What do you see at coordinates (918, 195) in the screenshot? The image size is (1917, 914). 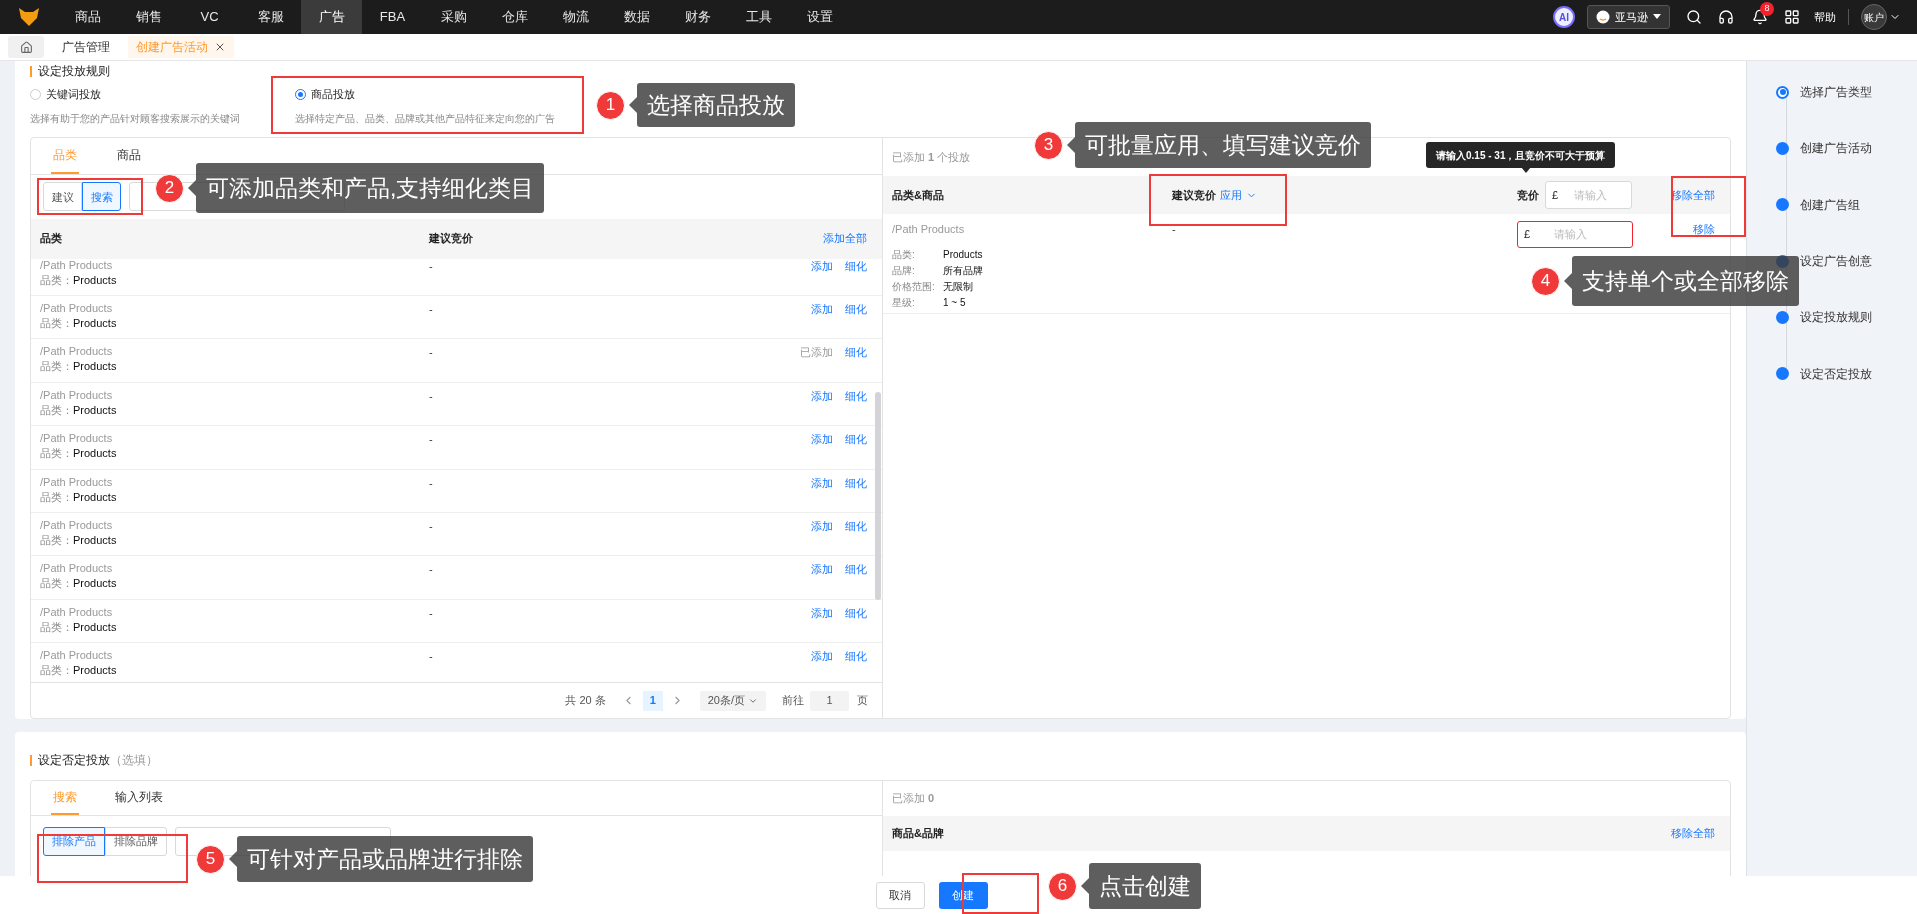 I see `column-header: 品类&商品` at bounding box center [918, 195].